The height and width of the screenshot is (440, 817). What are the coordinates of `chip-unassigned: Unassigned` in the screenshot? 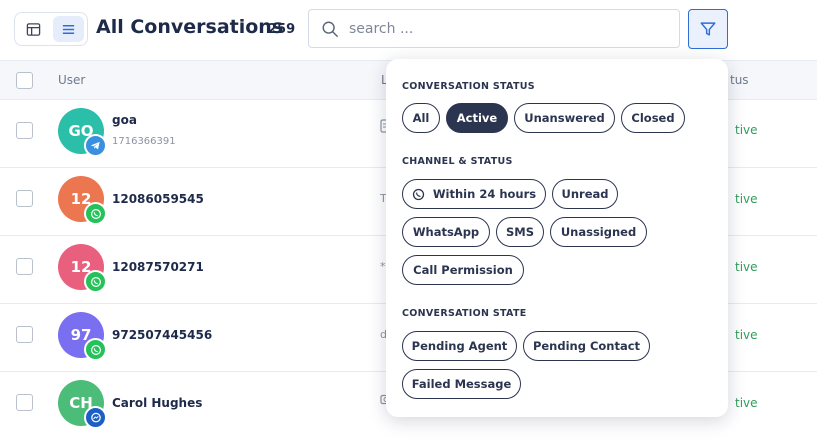 It's located at (598, 232).